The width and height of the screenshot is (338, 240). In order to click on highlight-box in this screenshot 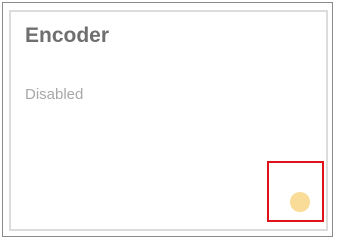, I will do `click(295, 191)`.